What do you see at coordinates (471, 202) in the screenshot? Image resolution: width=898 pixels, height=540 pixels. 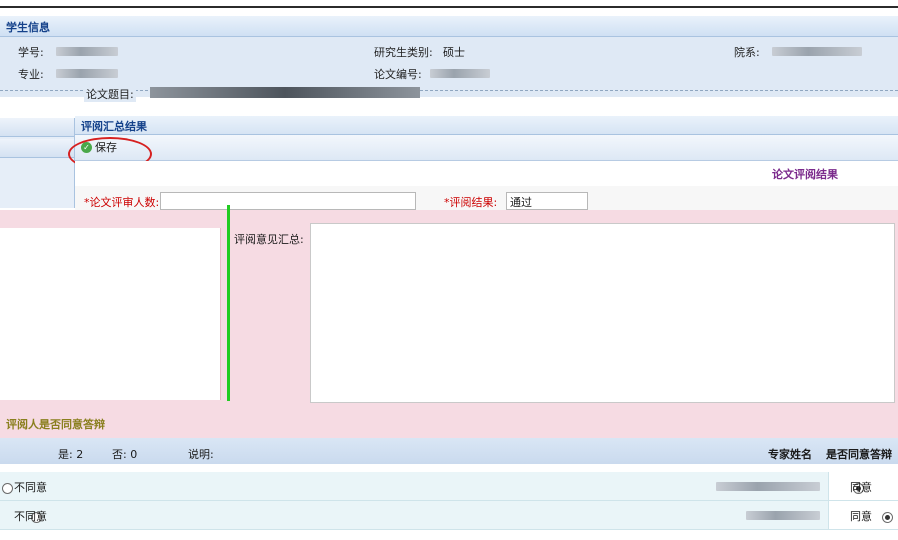 I see `review-result-label: *评阅结果:` at bounding box center [471, 202].